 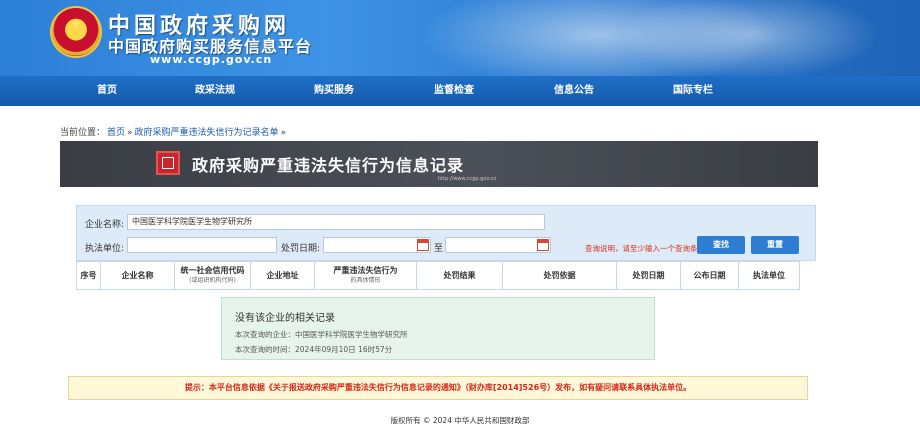 What do you see at coordinates (328, 165) in the screenshot?
I see `page-title: 政府采购严重违法失信行为信息记录` at bounding box center [328, 165].